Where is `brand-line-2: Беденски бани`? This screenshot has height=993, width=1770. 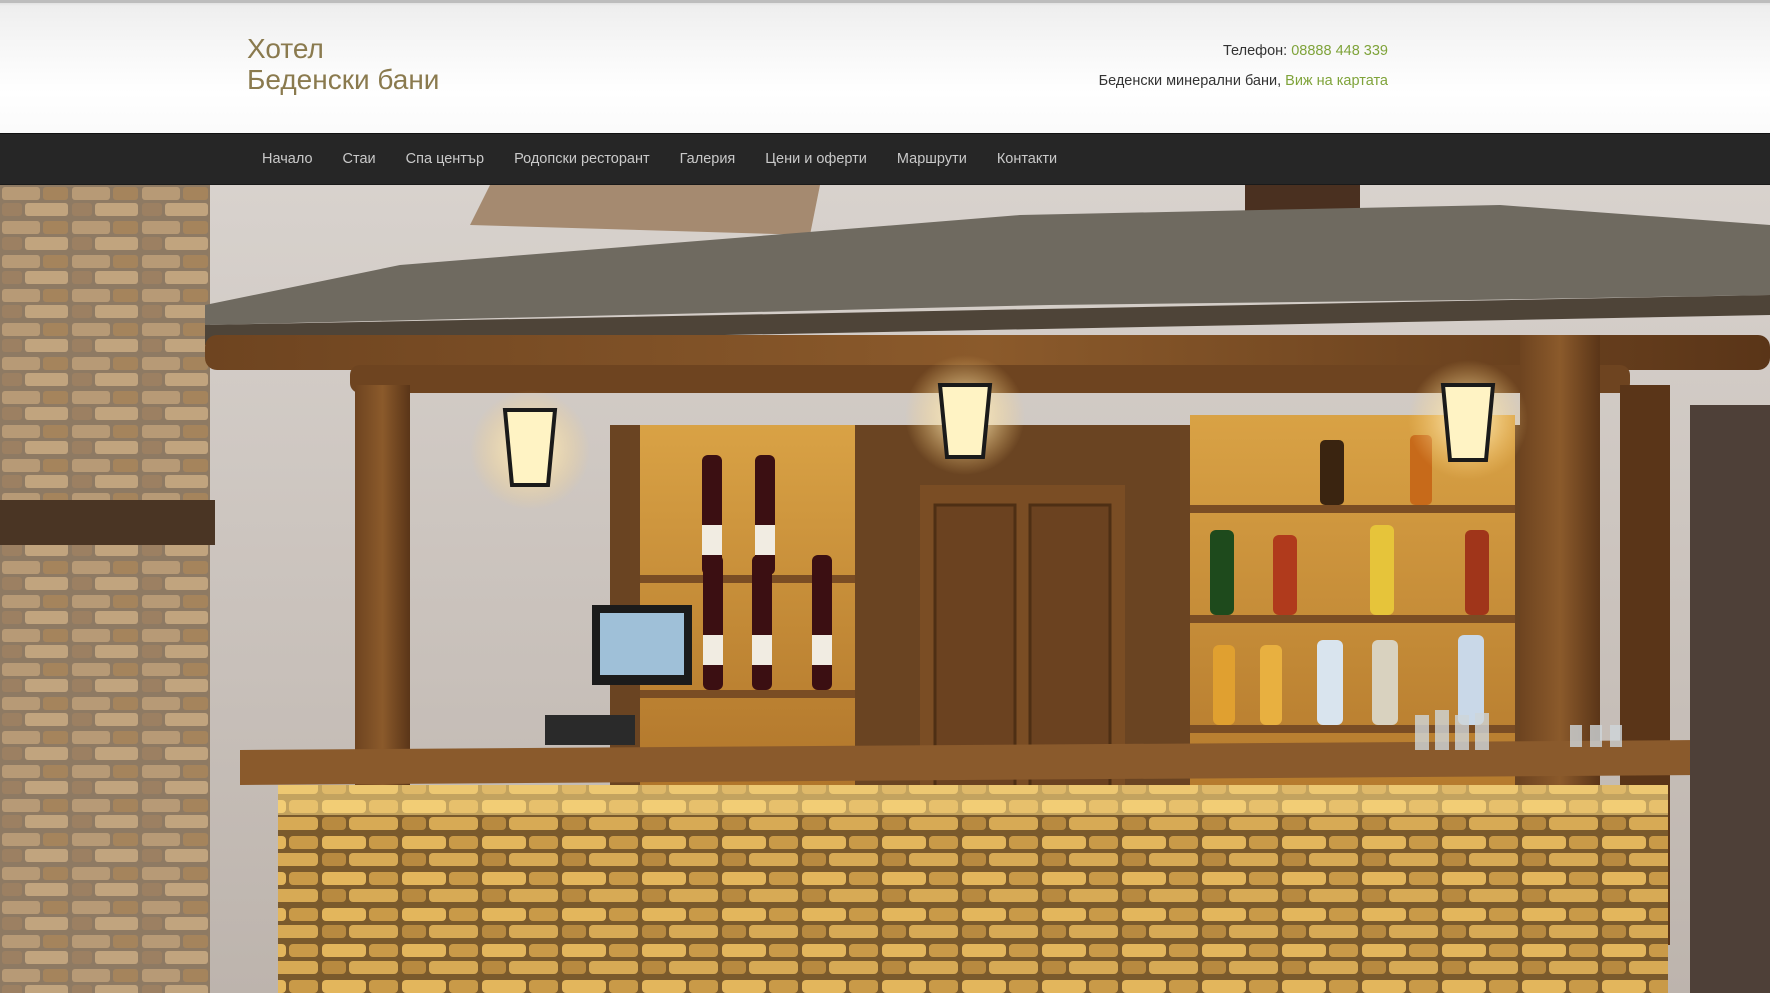 brand-line-2: Беденски бани is located at coordinates (343, 79).